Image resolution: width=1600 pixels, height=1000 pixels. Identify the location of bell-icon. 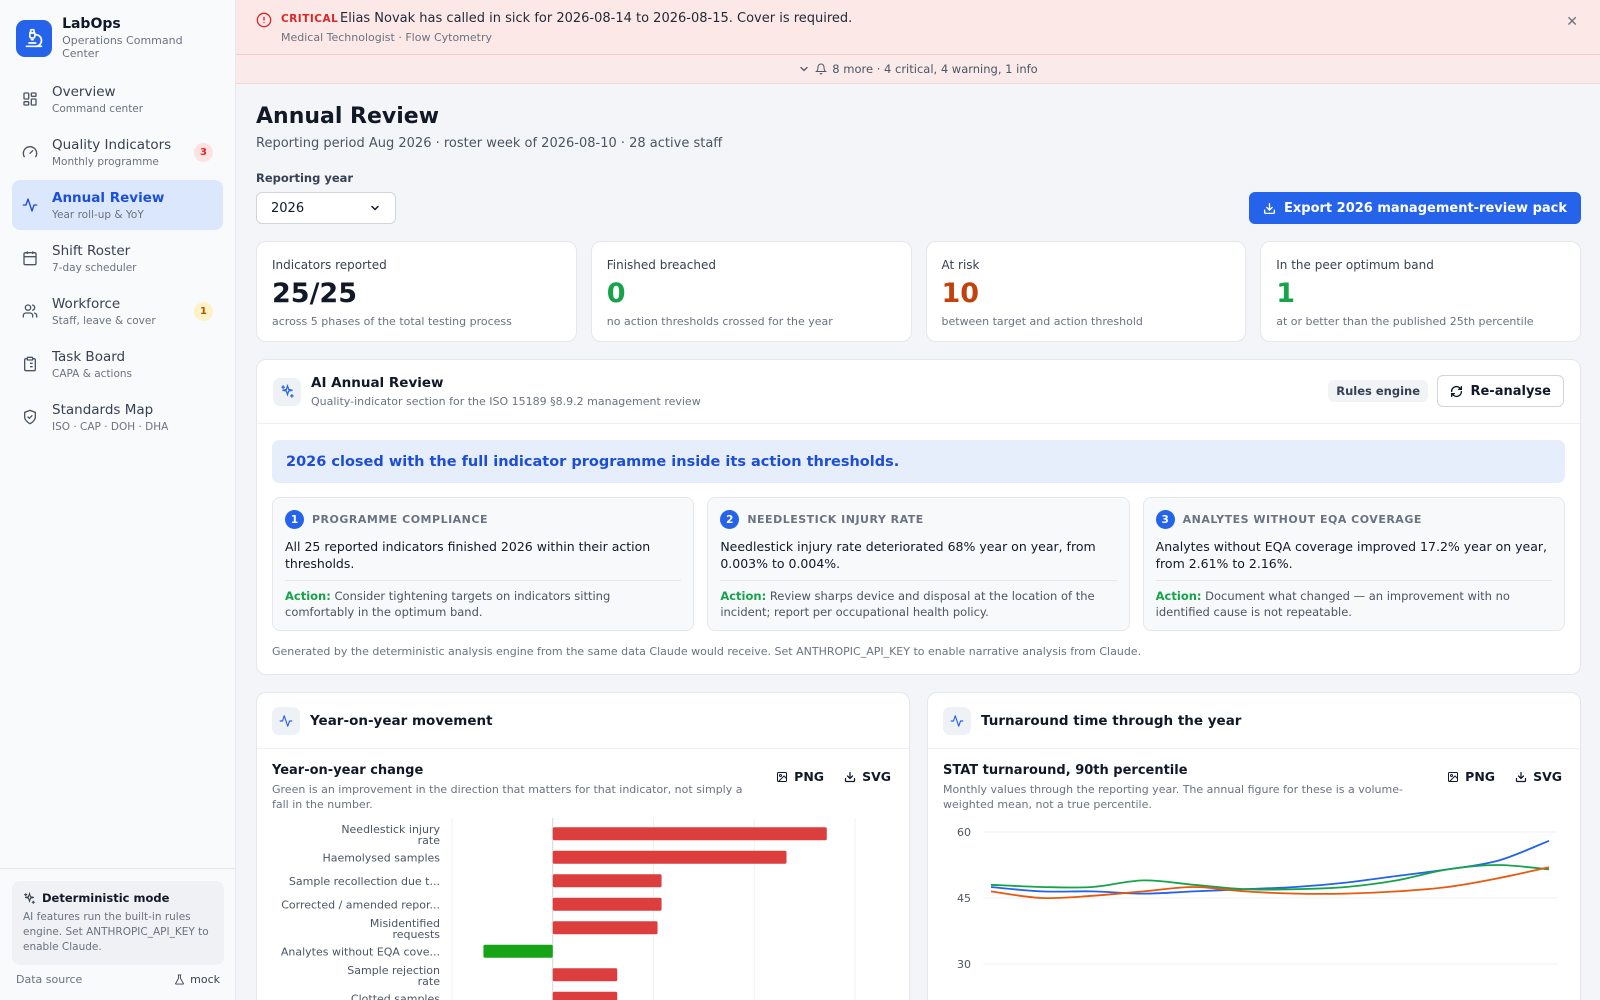
(821, 69).